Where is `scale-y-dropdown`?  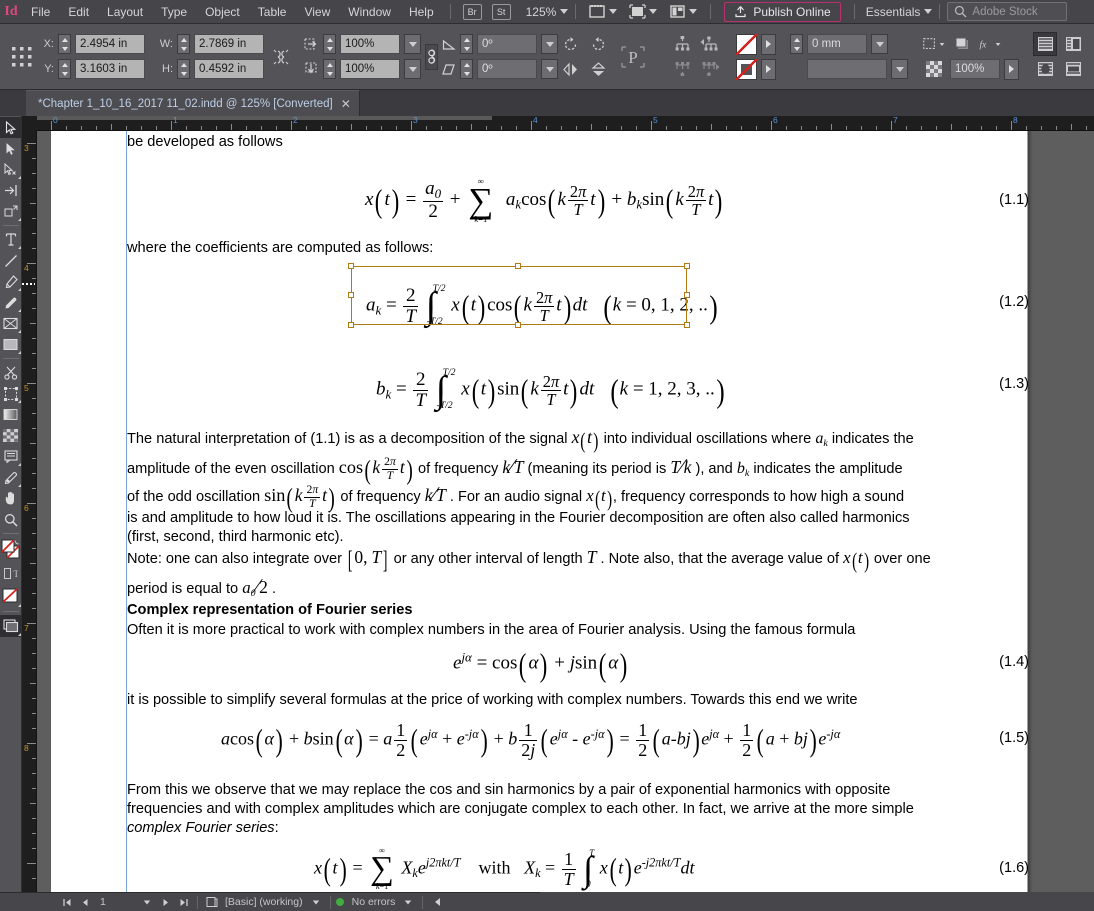 scale-y-dropdown is located at coordinates (412, 69).